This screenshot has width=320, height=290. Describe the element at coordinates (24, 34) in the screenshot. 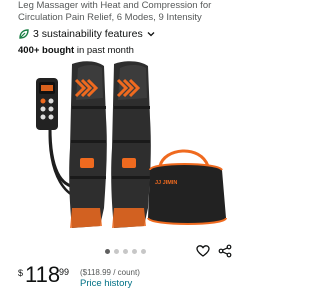

I see `leaf-icon` at that location.